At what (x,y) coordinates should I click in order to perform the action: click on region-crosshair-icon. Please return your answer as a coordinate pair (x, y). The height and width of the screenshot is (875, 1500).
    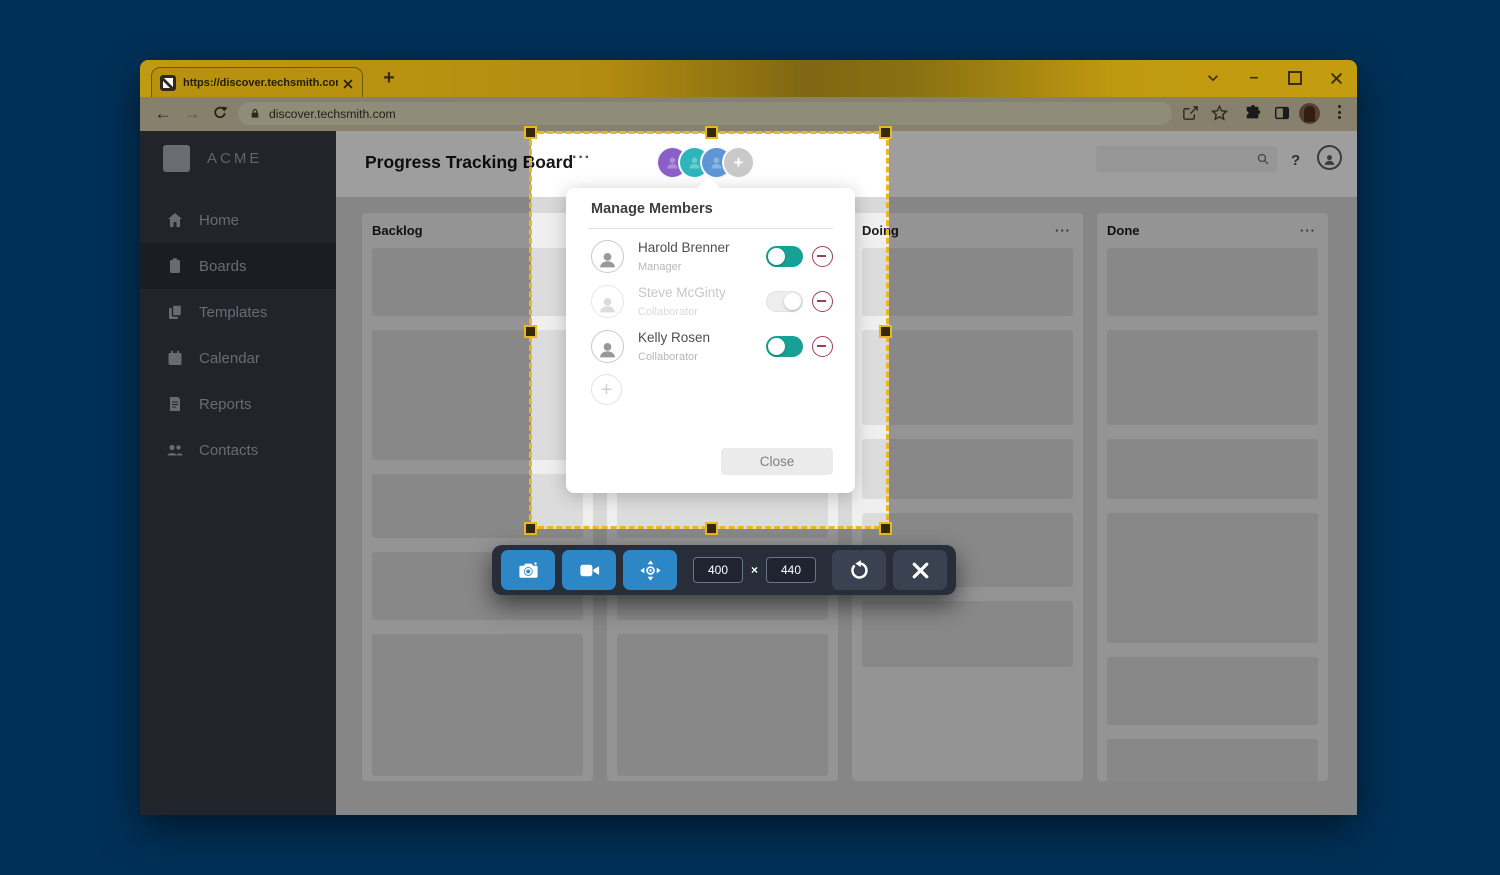
    Looking at the image, I should click on (650, 570).